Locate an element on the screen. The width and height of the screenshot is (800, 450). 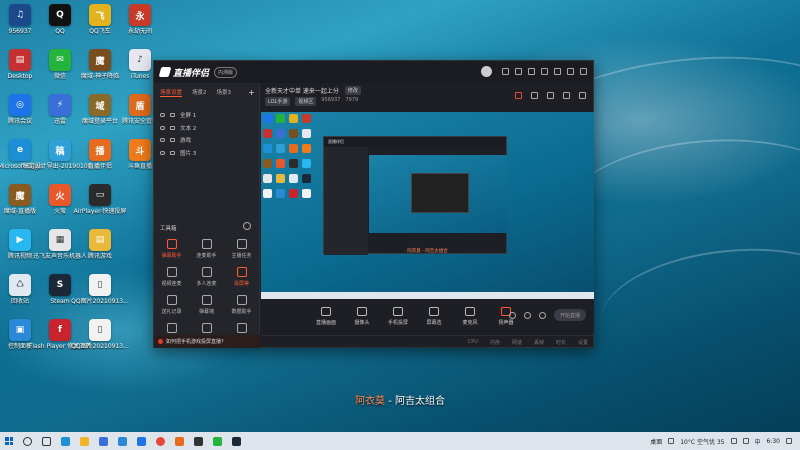
desktop-icon-label: iTunes is located at coordinates (140, 76).